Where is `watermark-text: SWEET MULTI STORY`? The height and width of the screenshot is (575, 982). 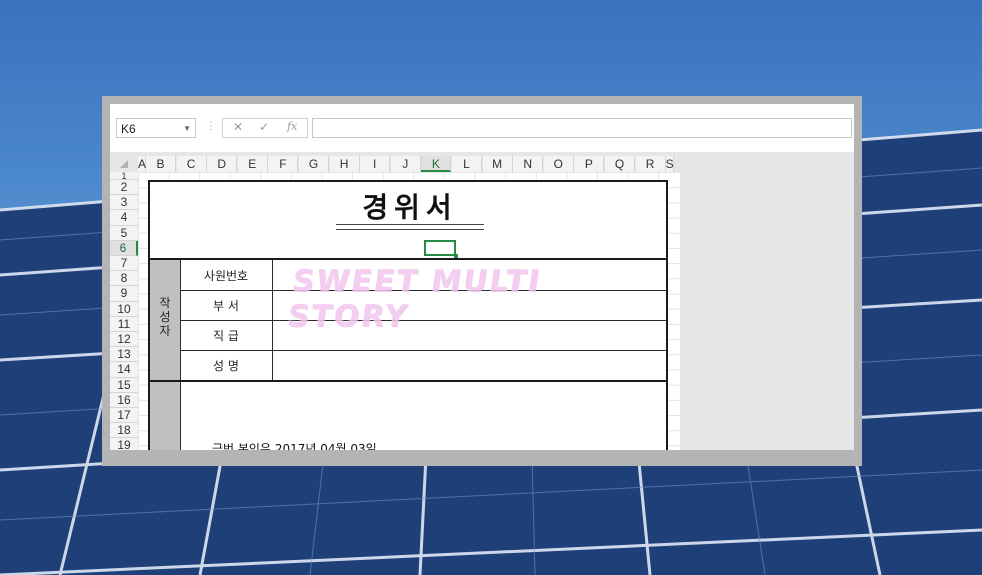 watermark-text: SWEET MULTI STORY is located at coordinates (414, 299).